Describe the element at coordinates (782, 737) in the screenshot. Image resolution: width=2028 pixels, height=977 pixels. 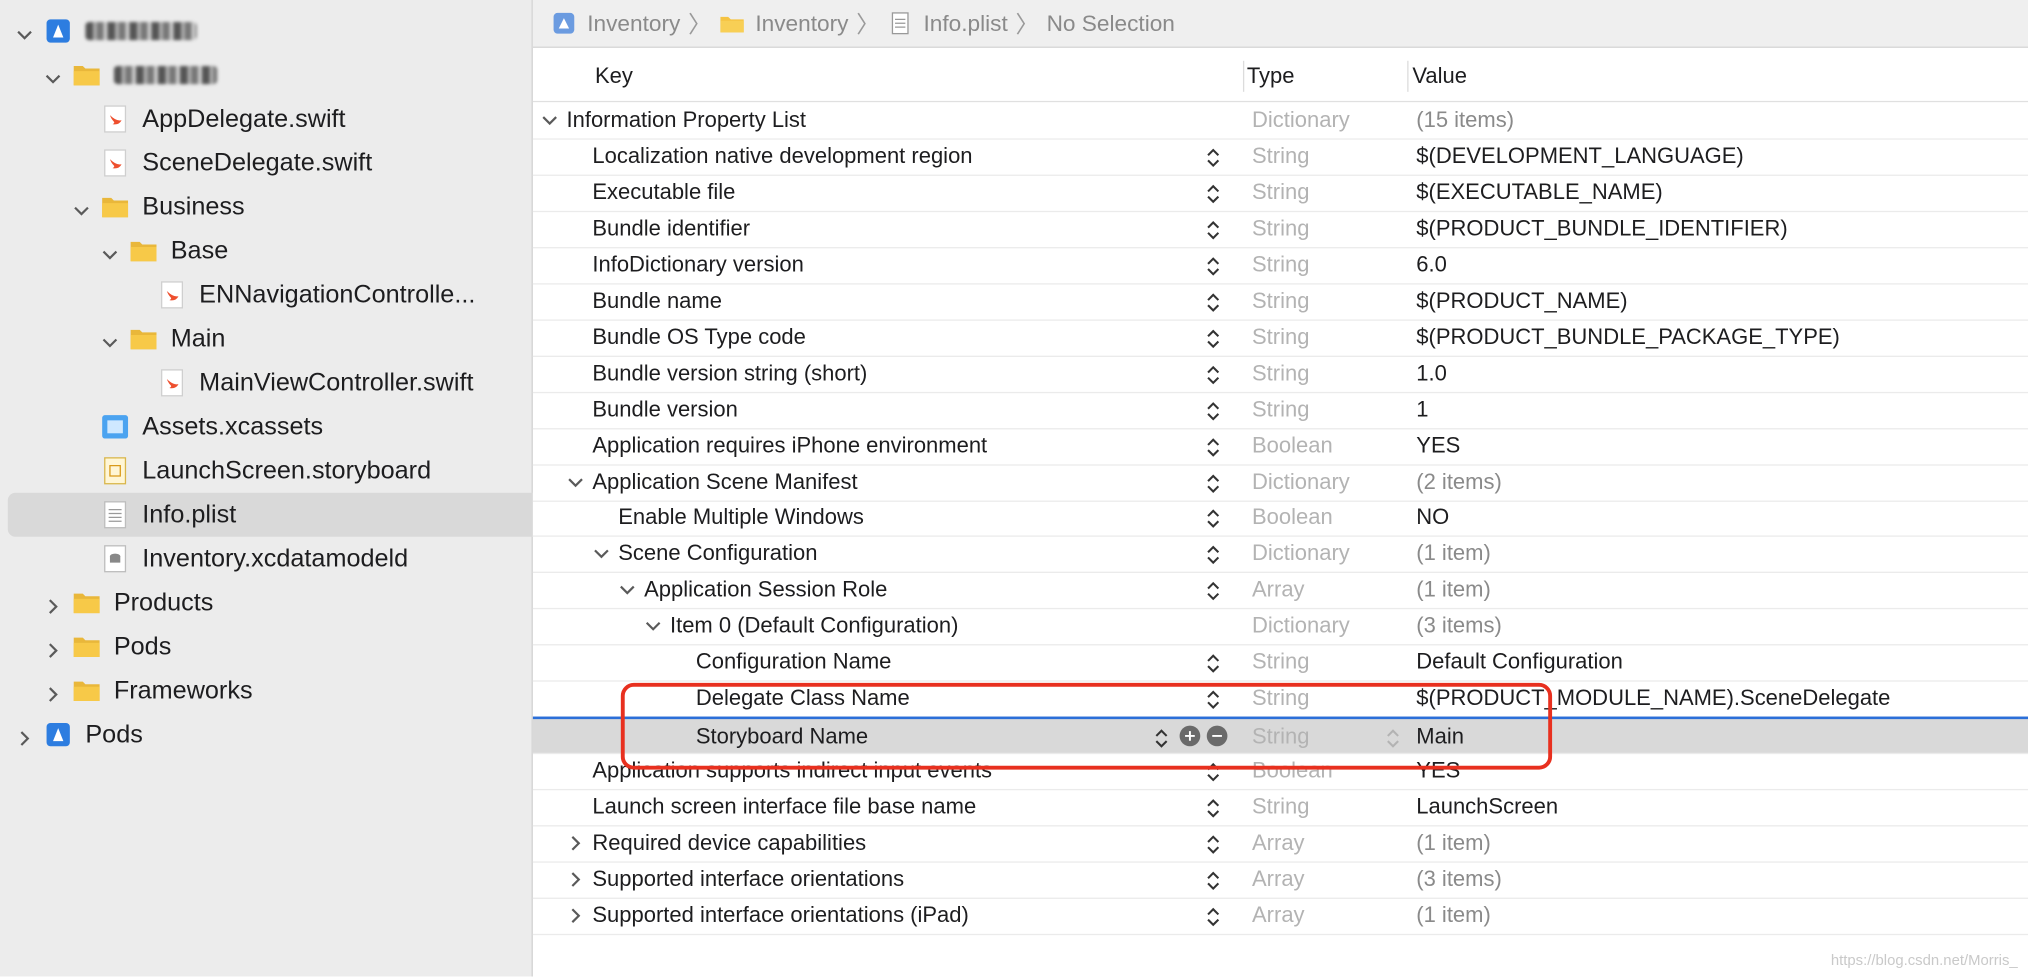
I see `plist-key: Storyboard Name` at that location.